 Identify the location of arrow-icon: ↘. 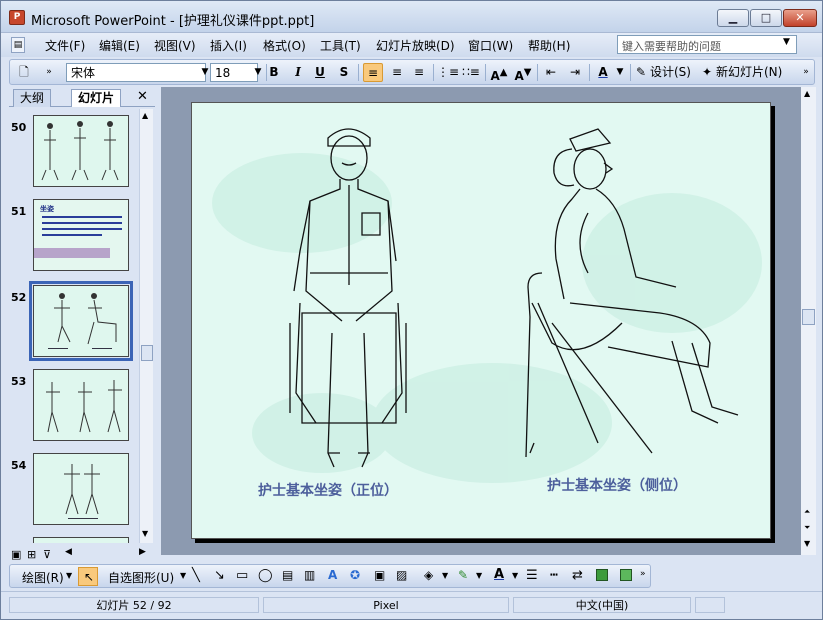
(219, 575).